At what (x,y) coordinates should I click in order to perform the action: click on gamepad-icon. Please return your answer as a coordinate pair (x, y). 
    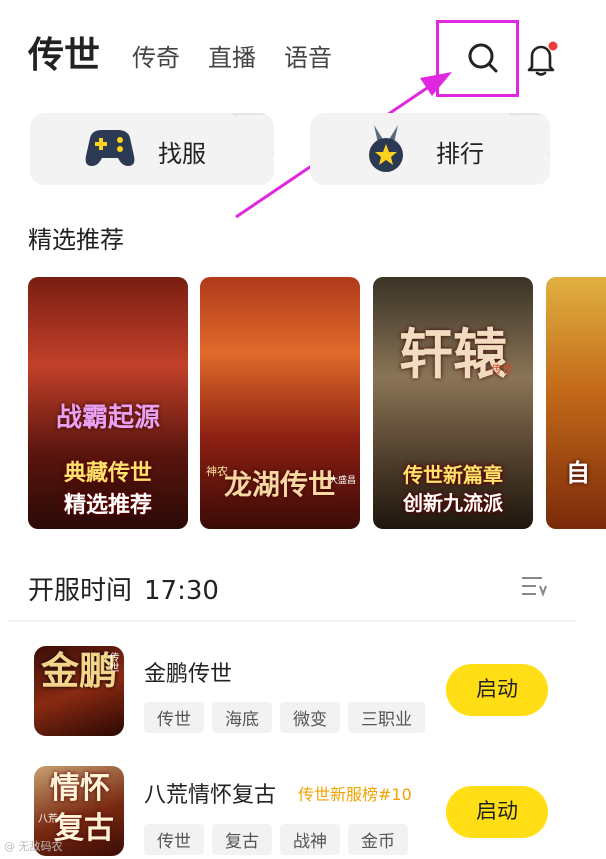
    Looking at the image, I should click on (110, 148).